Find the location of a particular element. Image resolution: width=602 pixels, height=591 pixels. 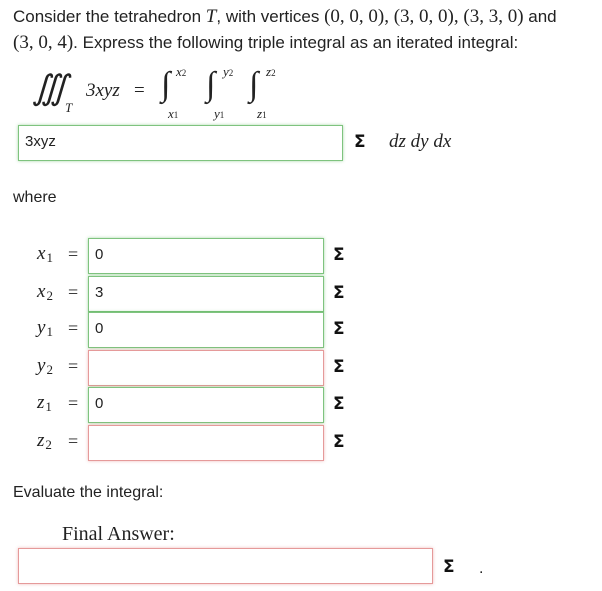

bound-input-z1: 0 is located at coordinates (206, 405).